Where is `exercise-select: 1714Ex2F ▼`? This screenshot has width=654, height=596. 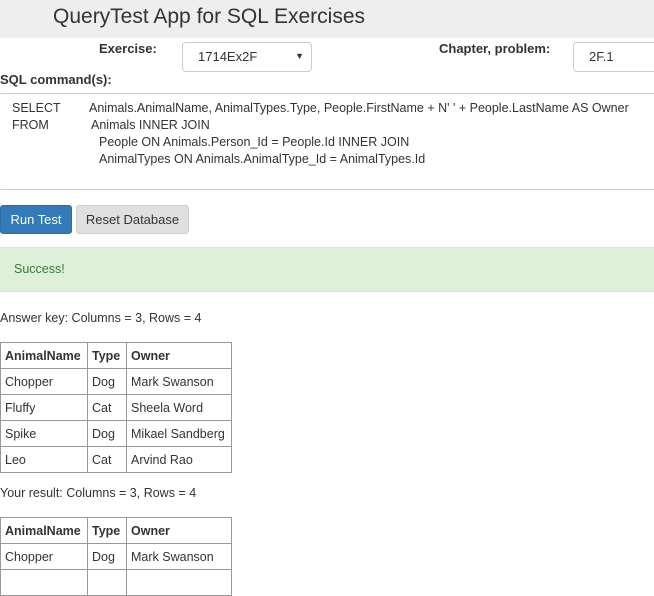
exercise-select: 1714Ex2F ▼ is located at coordinates (247, 57).